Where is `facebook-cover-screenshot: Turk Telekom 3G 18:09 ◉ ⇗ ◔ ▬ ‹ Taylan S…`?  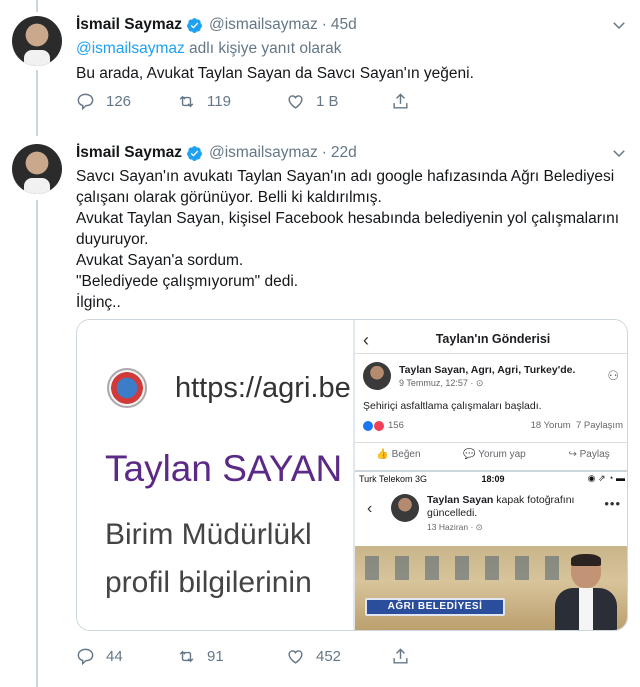 facebook-cover-screenshot: Turk Telekom 3G 18:09 ◉ ⇗ ◔ ▬ ‹ Taylan S… is located at coordinates (491, 550).